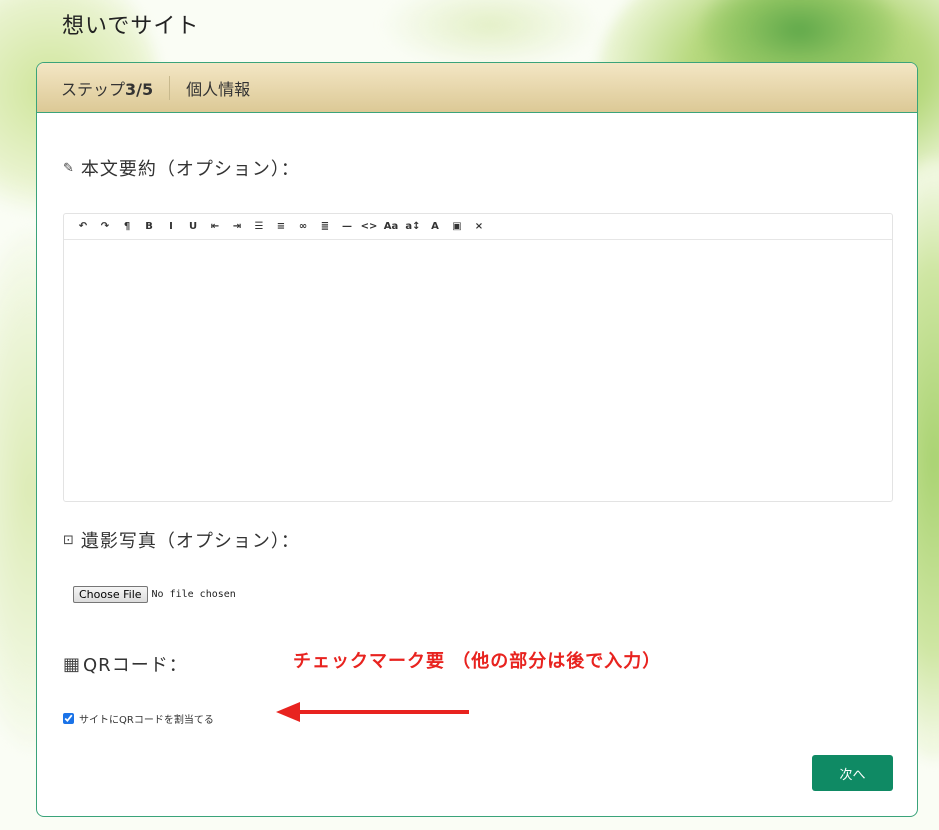  Describe the element at coordinates (237, 226) in the screenshot. I see `indent-icon: ⇥` at that location.